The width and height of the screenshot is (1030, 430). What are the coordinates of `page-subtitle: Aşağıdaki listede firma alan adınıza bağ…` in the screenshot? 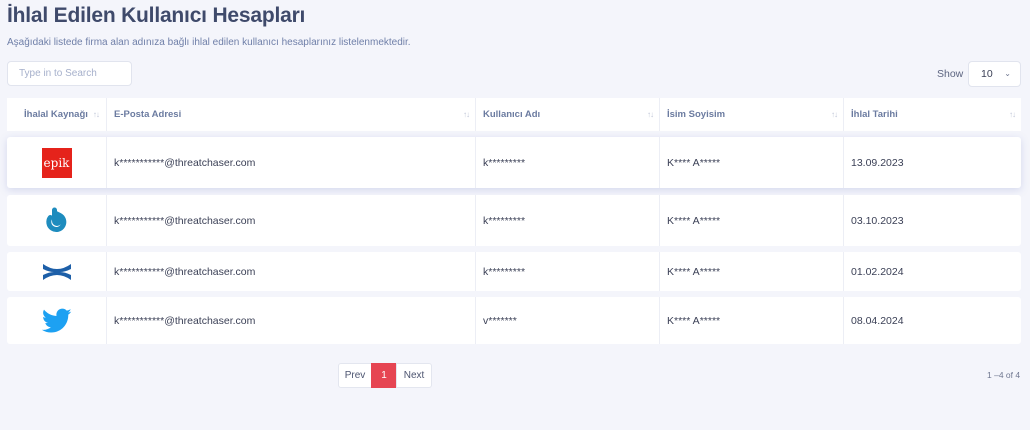 It's located at (209, 42).